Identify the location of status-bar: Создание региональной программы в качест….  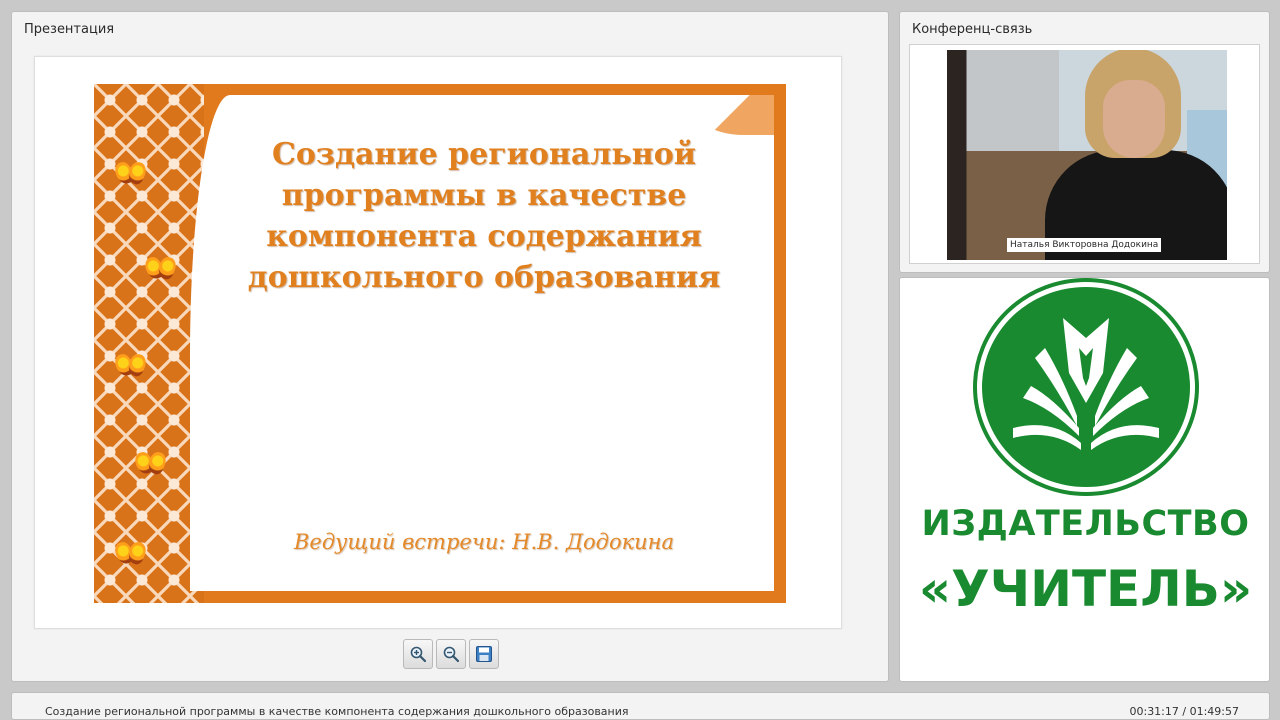
(640, 706).